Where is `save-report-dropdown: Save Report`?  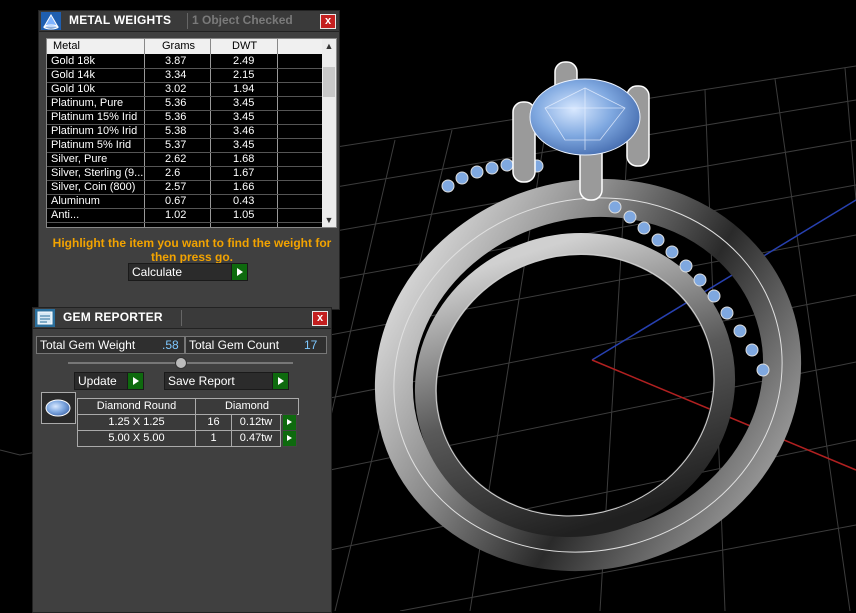
save-report-dropdown: Save Report is located at coordinates (226, 381).